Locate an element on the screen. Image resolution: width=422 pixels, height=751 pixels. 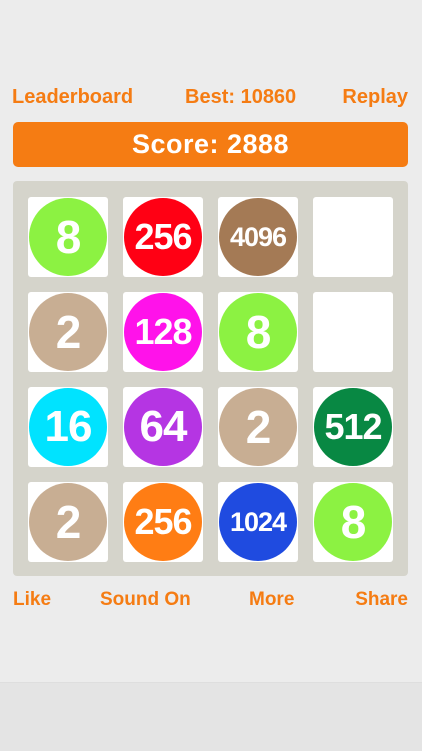
leaderboard-button: Leaderboard is located at coordinates (72, 97).